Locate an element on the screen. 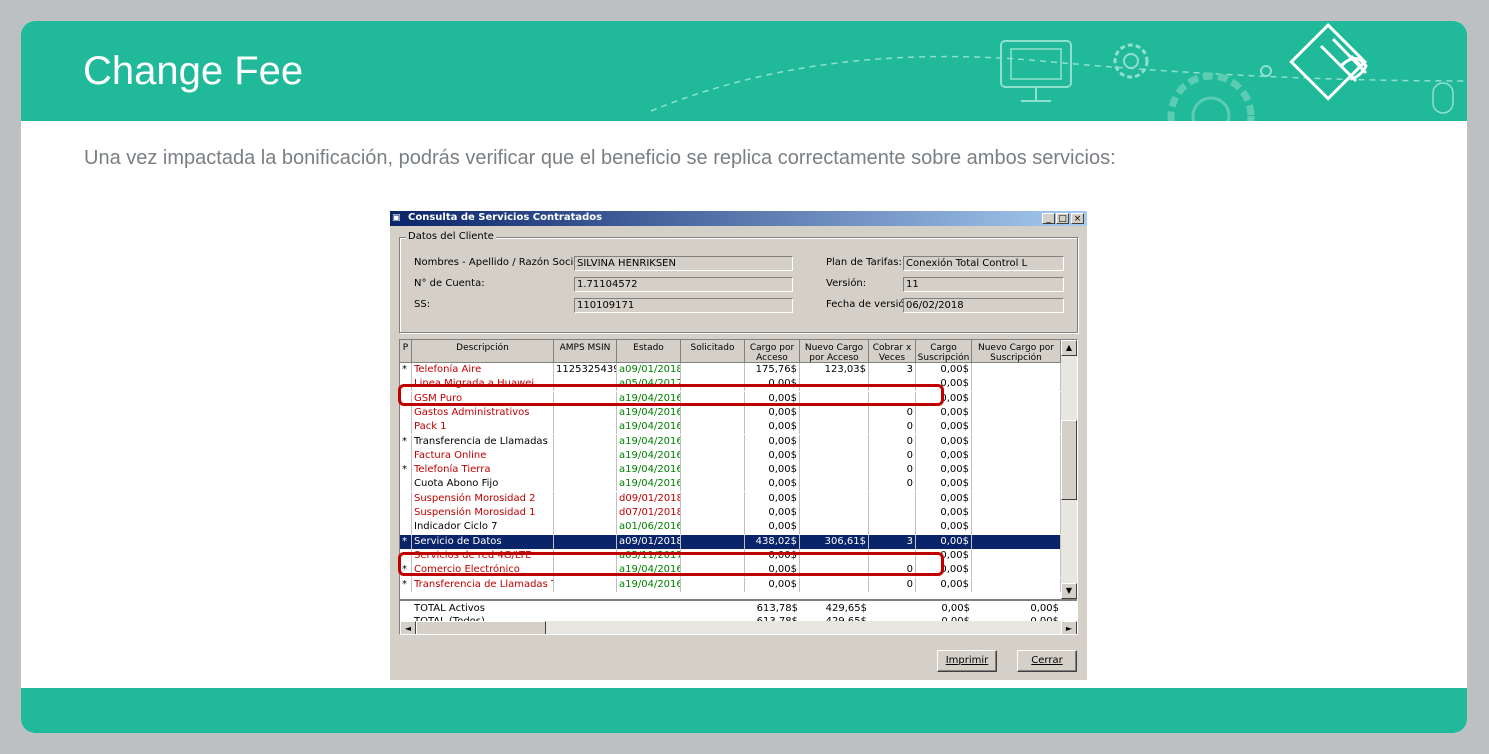 The height and width of the screenshot is (754, 1489). cell-desc: Telefonía Tierra is located at coordinates (483, 470).